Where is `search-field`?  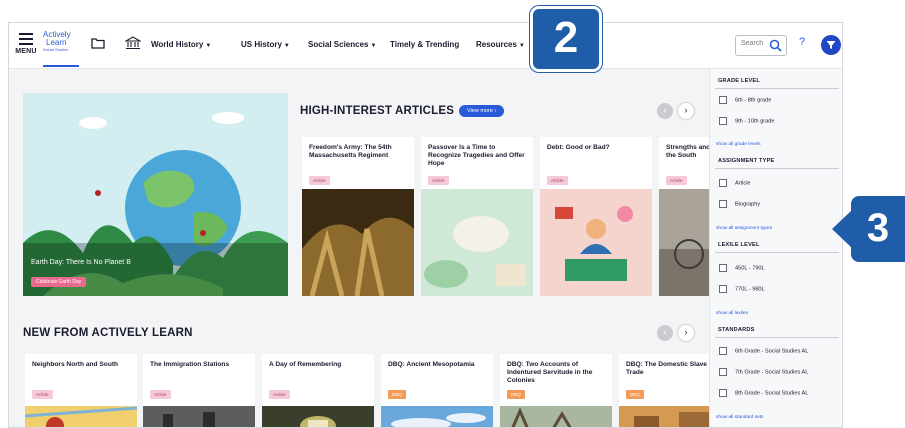
search-field is located at coordinates (761, 45).